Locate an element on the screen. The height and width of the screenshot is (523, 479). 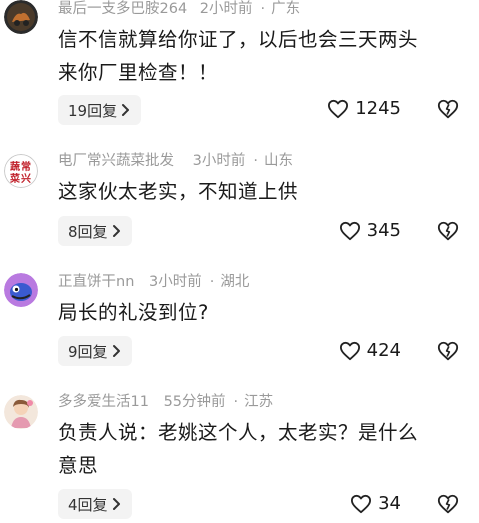
avatar: 蔬 常 菜 兴 is located at coordinates (21, 171).